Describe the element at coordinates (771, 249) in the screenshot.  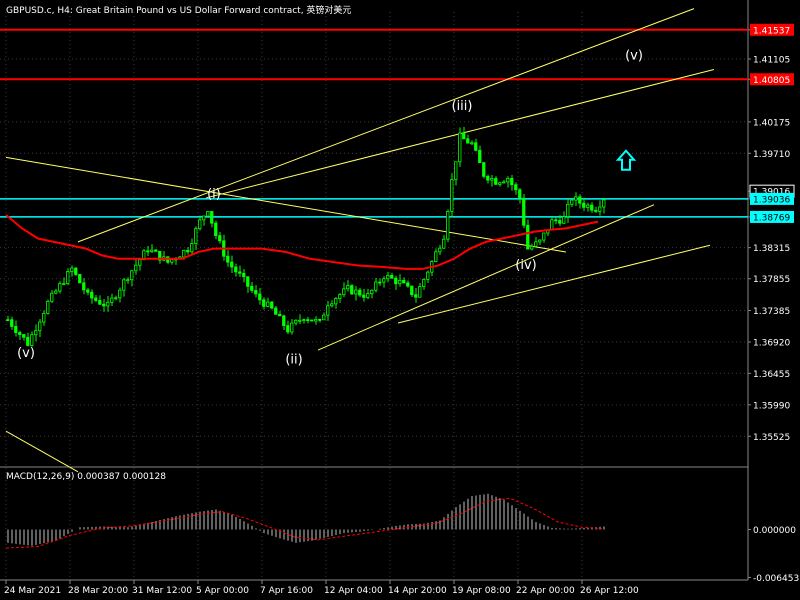
I see `price-tick-label: 1.38315` at that location.